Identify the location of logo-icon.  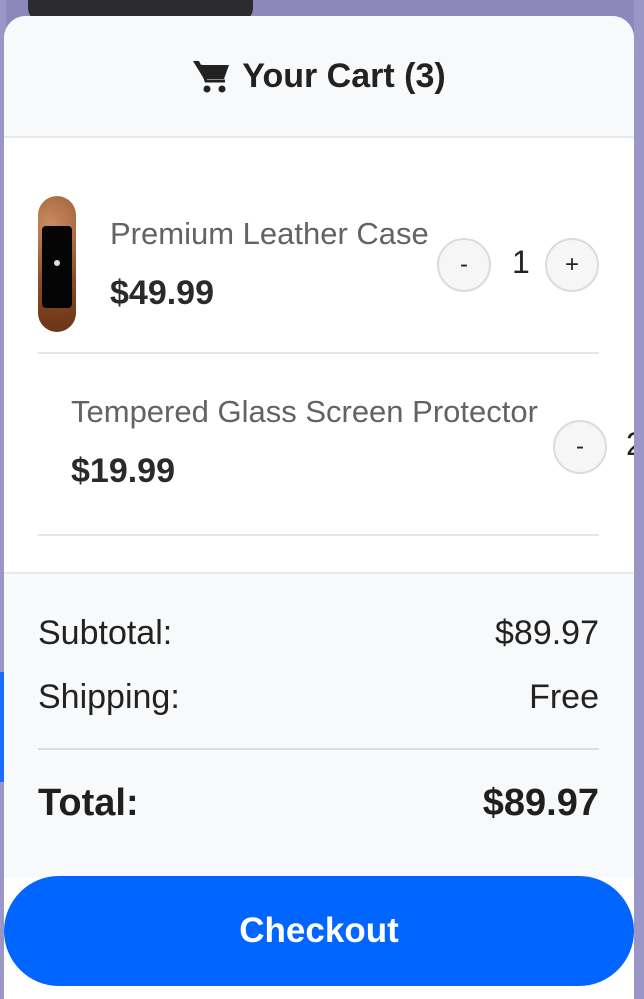
(57, 263).